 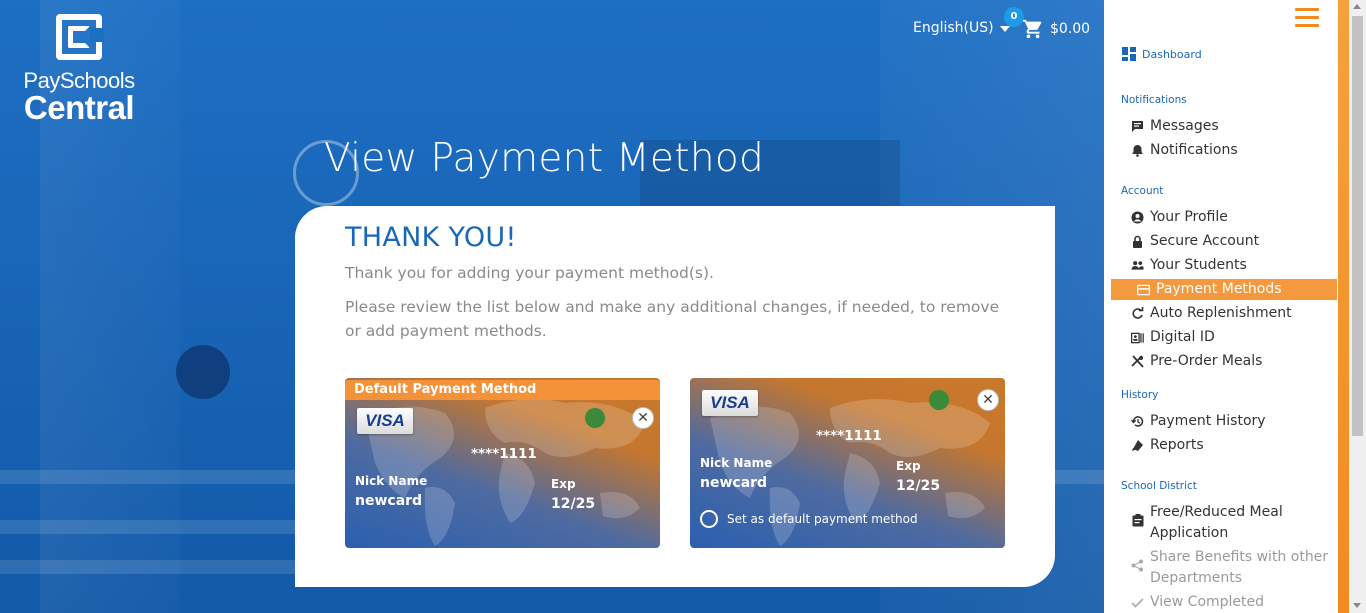 I want to click on sidebar-item-label: Your Students, so click(x=1198, y=265).